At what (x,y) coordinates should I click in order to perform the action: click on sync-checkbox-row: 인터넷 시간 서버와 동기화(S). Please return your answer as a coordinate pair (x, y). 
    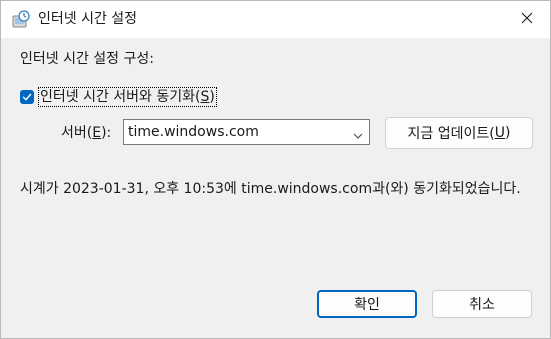
    Looking at the image, I should click on (118, 97).